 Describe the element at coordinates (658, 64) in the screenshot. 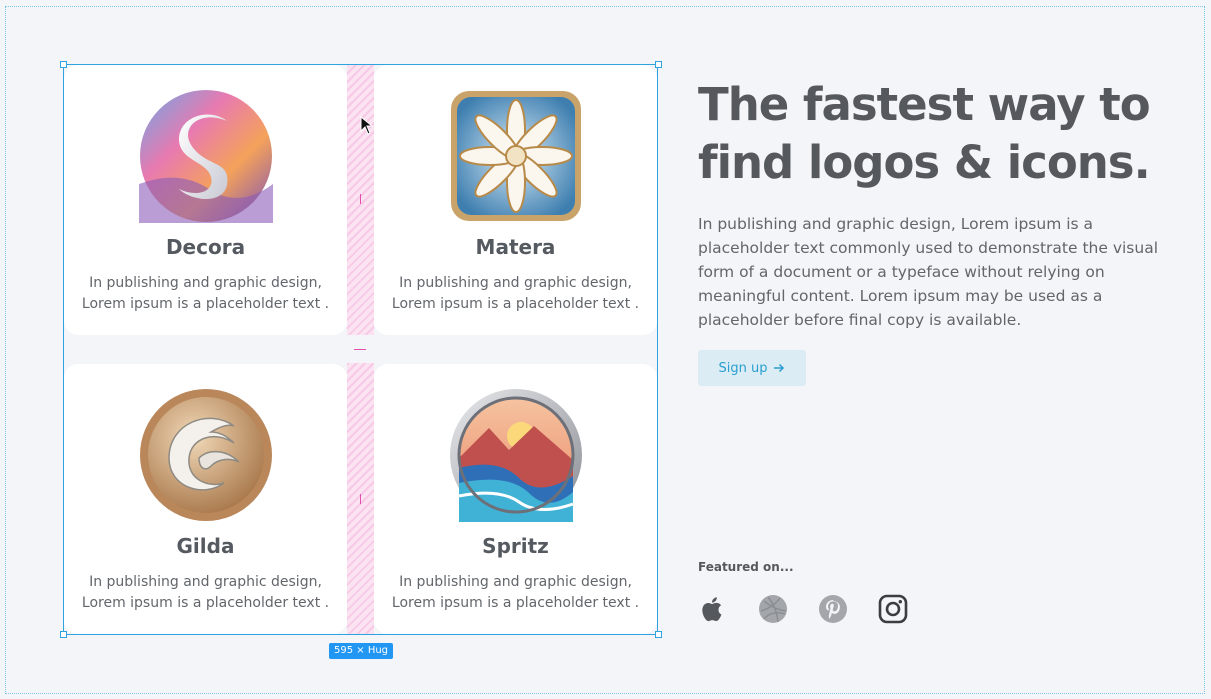

I see `resize-handle-top-right` at that location.